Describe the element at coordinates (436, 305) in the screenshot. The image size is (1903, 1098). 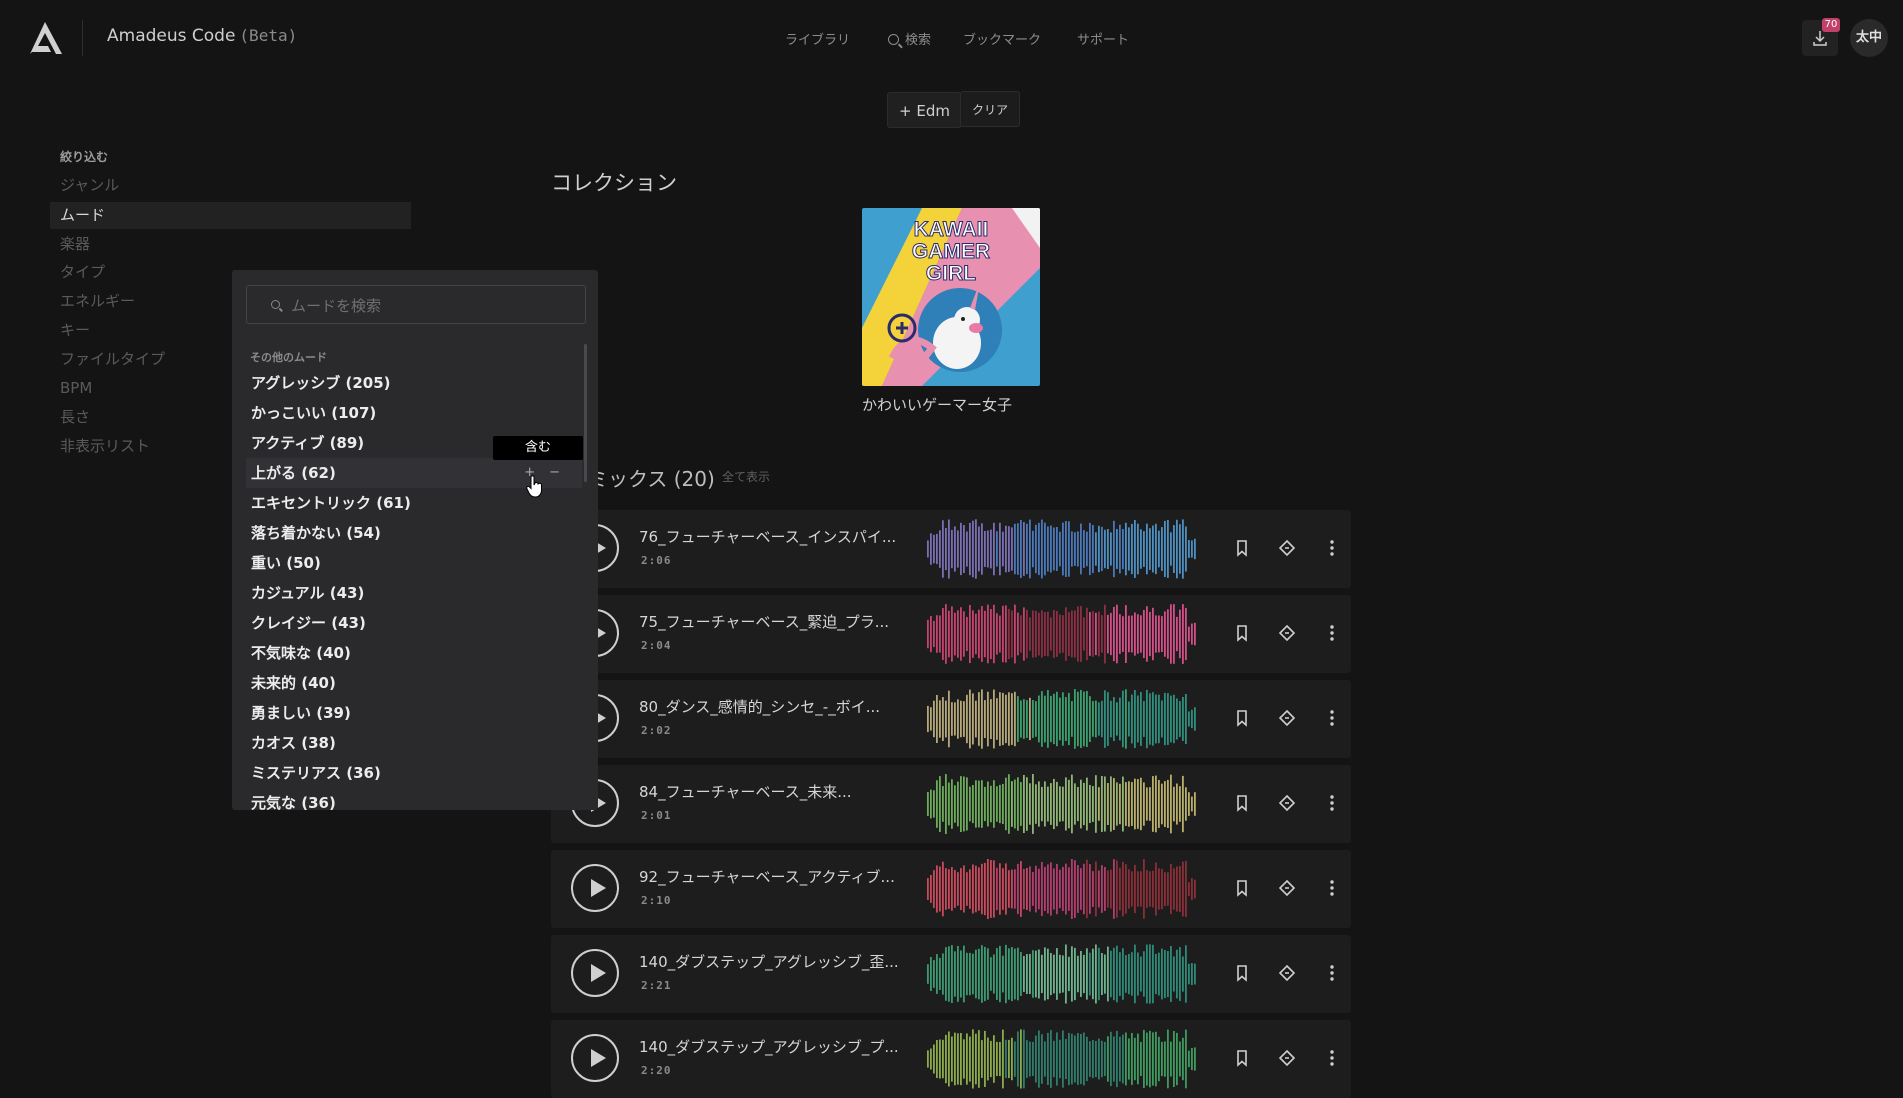
I see `mood-search-input` at that location.